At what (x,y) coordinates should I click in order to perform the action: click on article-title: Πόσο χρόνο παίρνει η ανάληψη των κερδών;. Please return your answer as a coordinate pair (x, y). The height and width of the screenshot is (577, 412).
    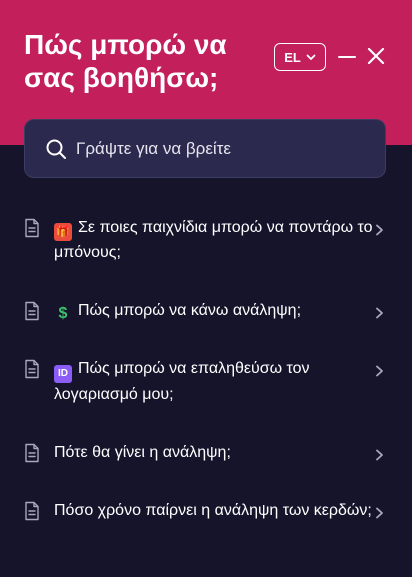
    Looking at the image, I should click on (213, 511).